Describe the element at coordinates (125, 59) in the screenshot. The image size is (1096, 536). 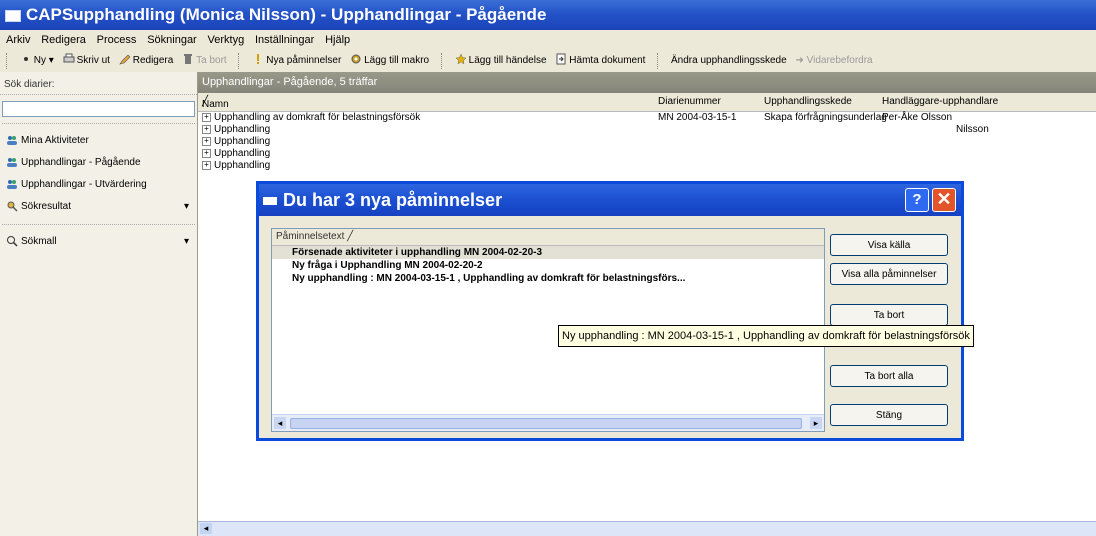
I see `pencil-icon` at that location.